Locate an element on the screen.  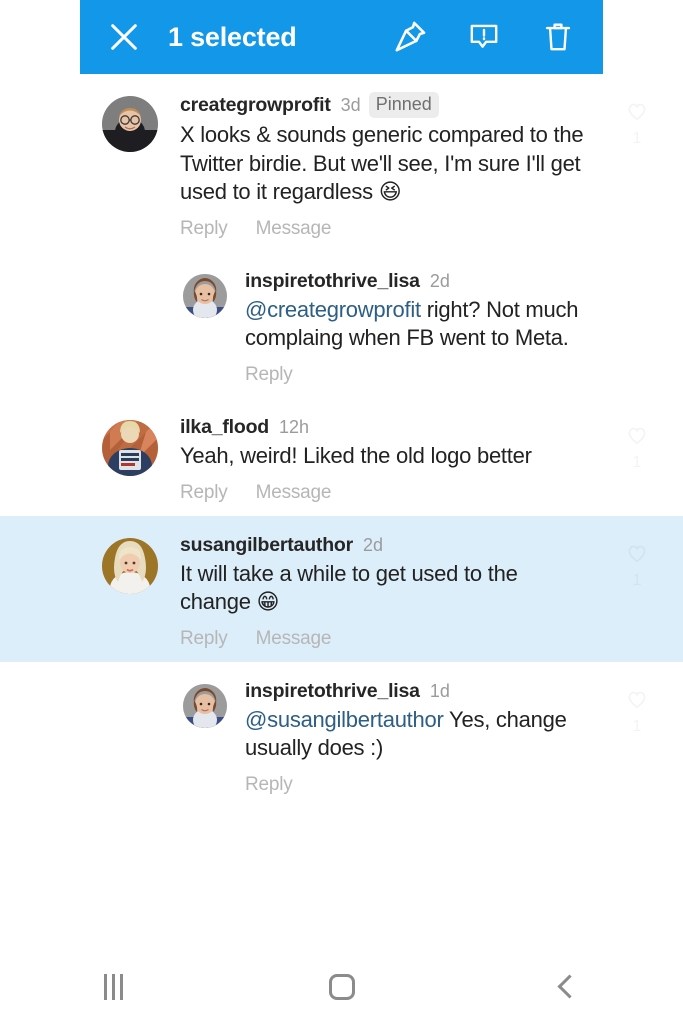
home-icon is located at coordinates (341, 986).